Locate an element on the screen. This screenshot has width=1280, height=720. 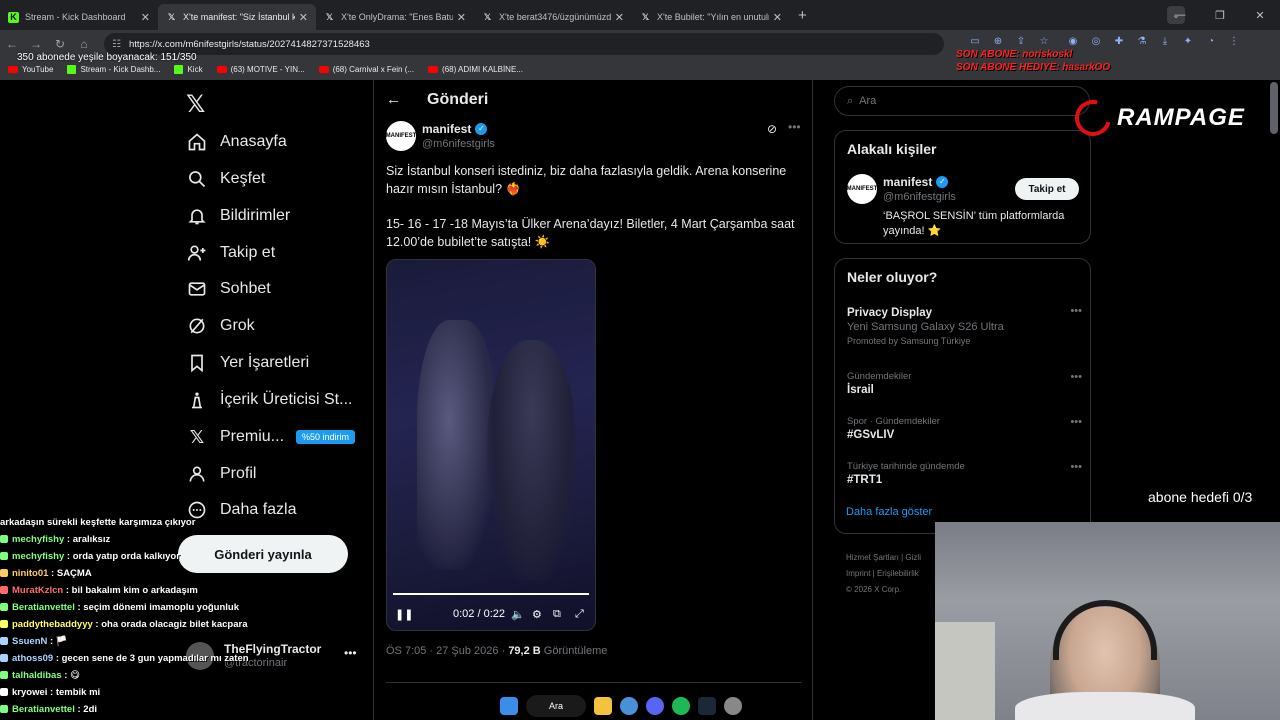
bookmark-youtube: YouTube is located at coordinates (30, 69).